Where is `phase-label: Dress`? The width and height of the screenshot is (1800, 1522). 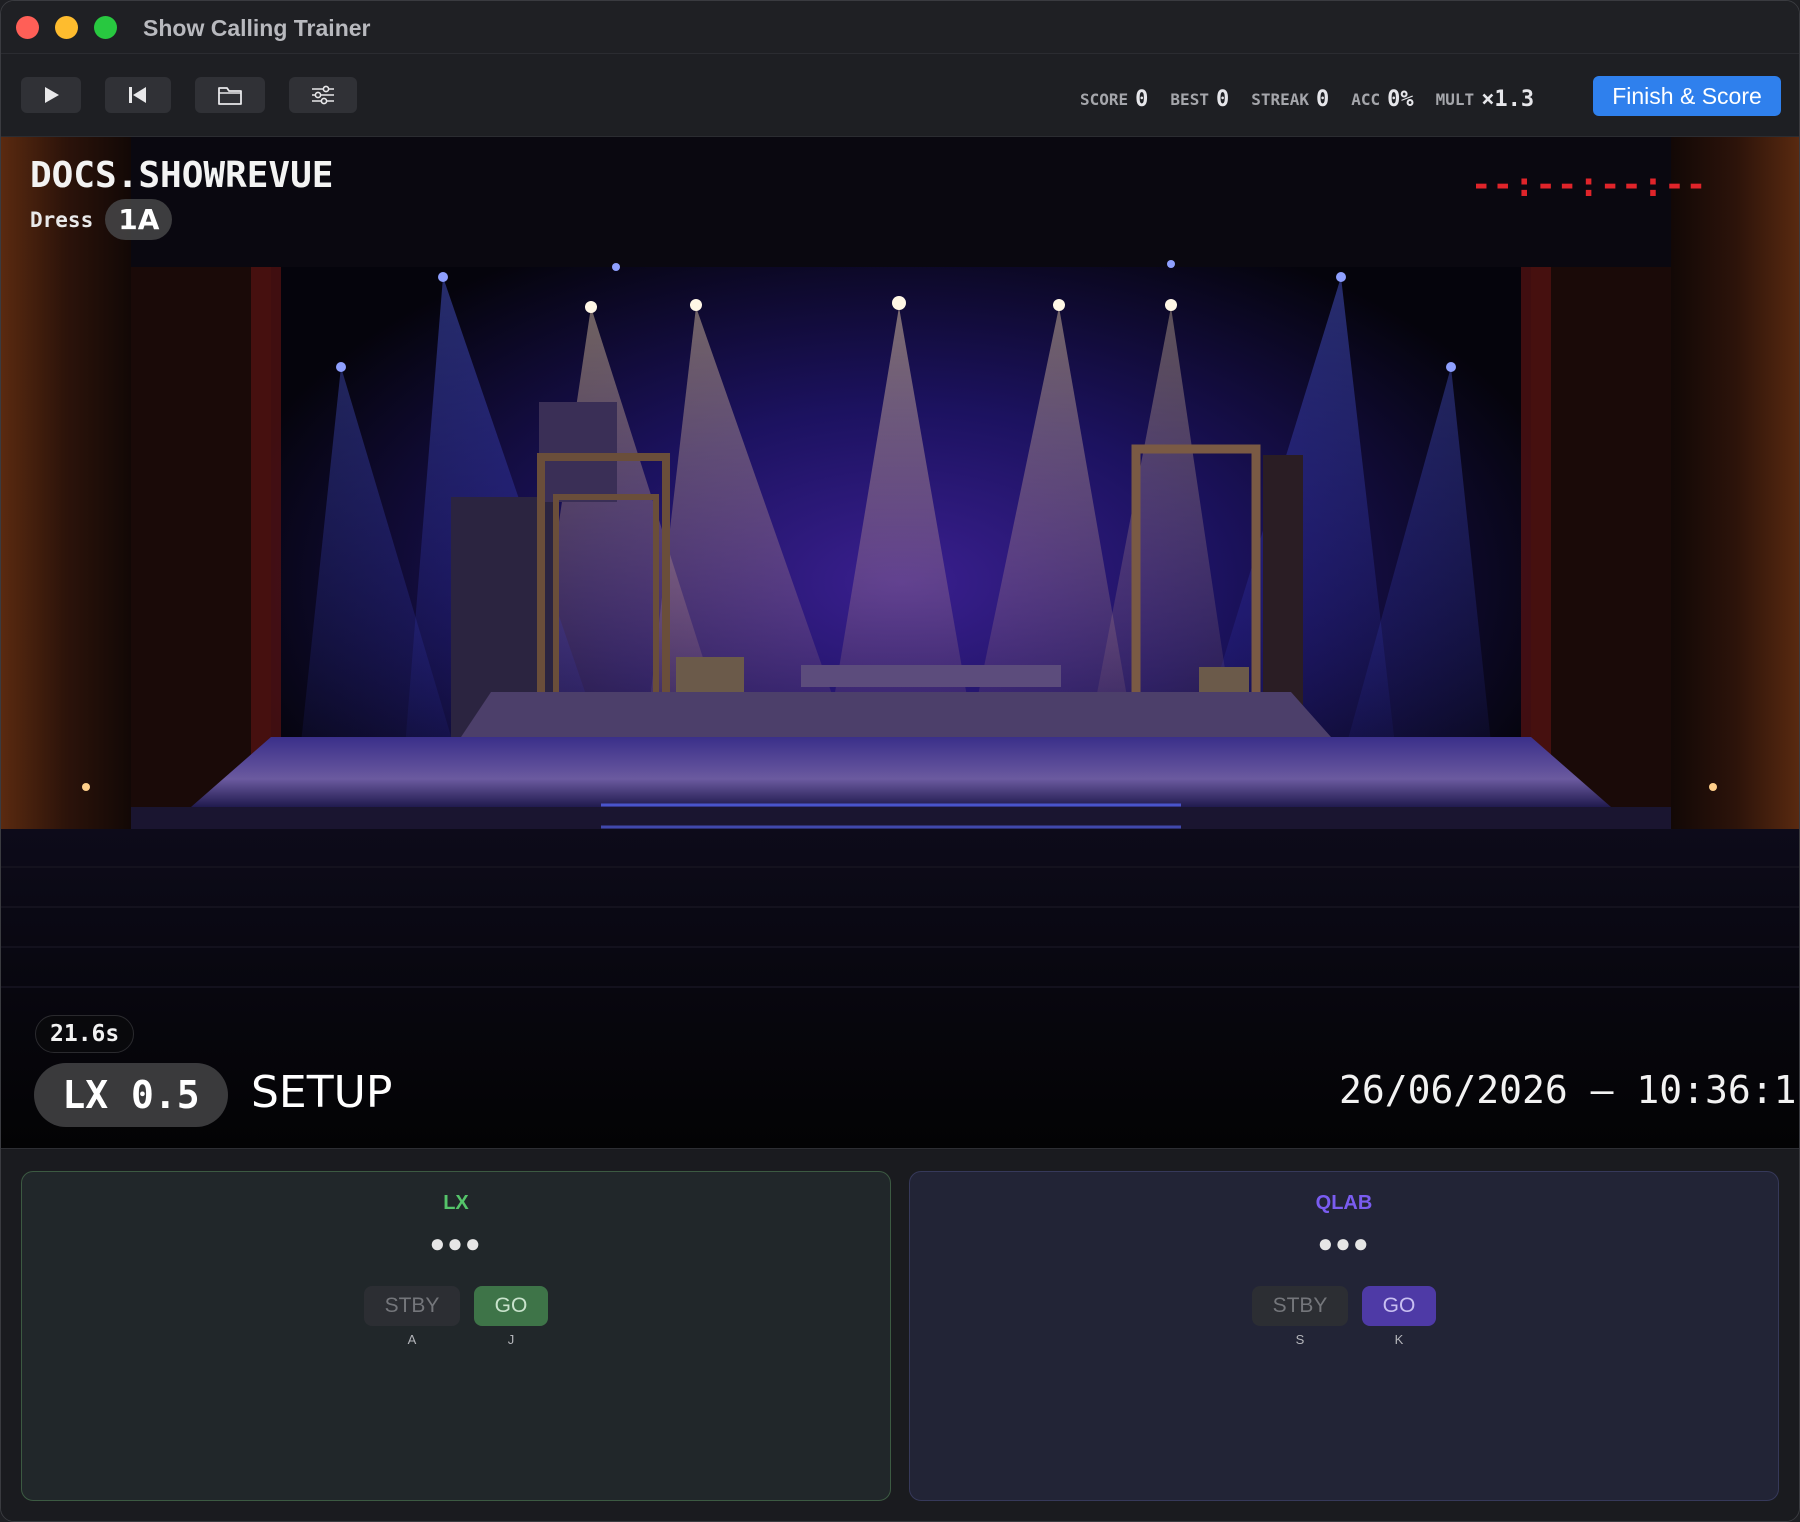 phase-label: Dress is located at coordinates (62, 219).